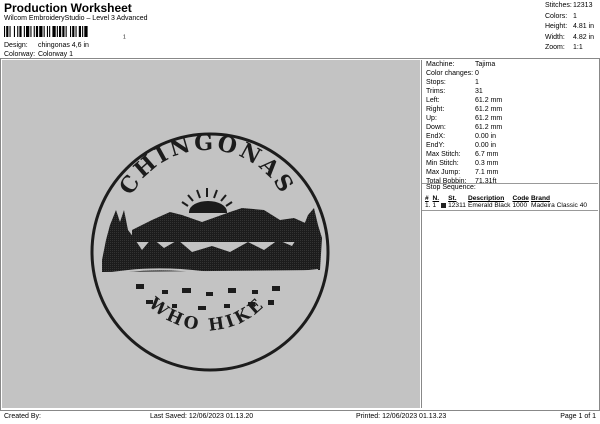  What do you see at coordinates (433, 100) in the screenshot?
I see `info-label: Left:` at bounding box center [433, 100].